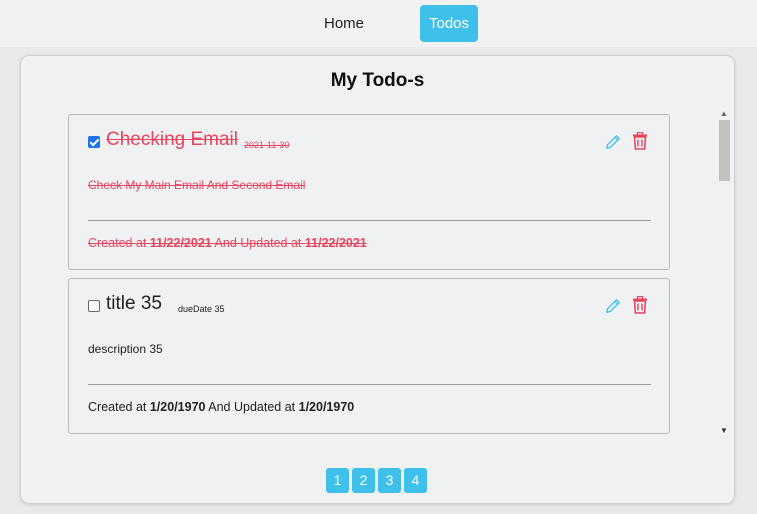 The image size is (757, 514). I want to click on todo-description: description 35, so click(125, 349).